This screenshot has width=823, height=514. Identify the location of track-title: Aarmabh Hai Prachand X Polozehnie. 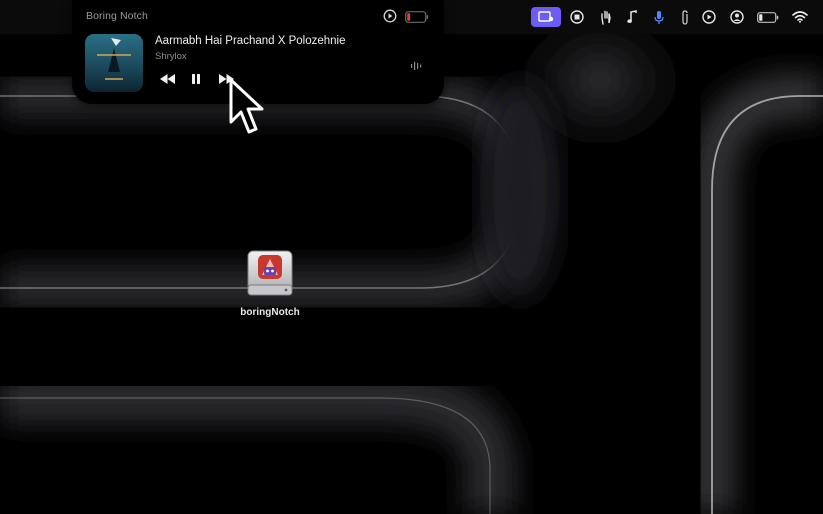
(250, 41).